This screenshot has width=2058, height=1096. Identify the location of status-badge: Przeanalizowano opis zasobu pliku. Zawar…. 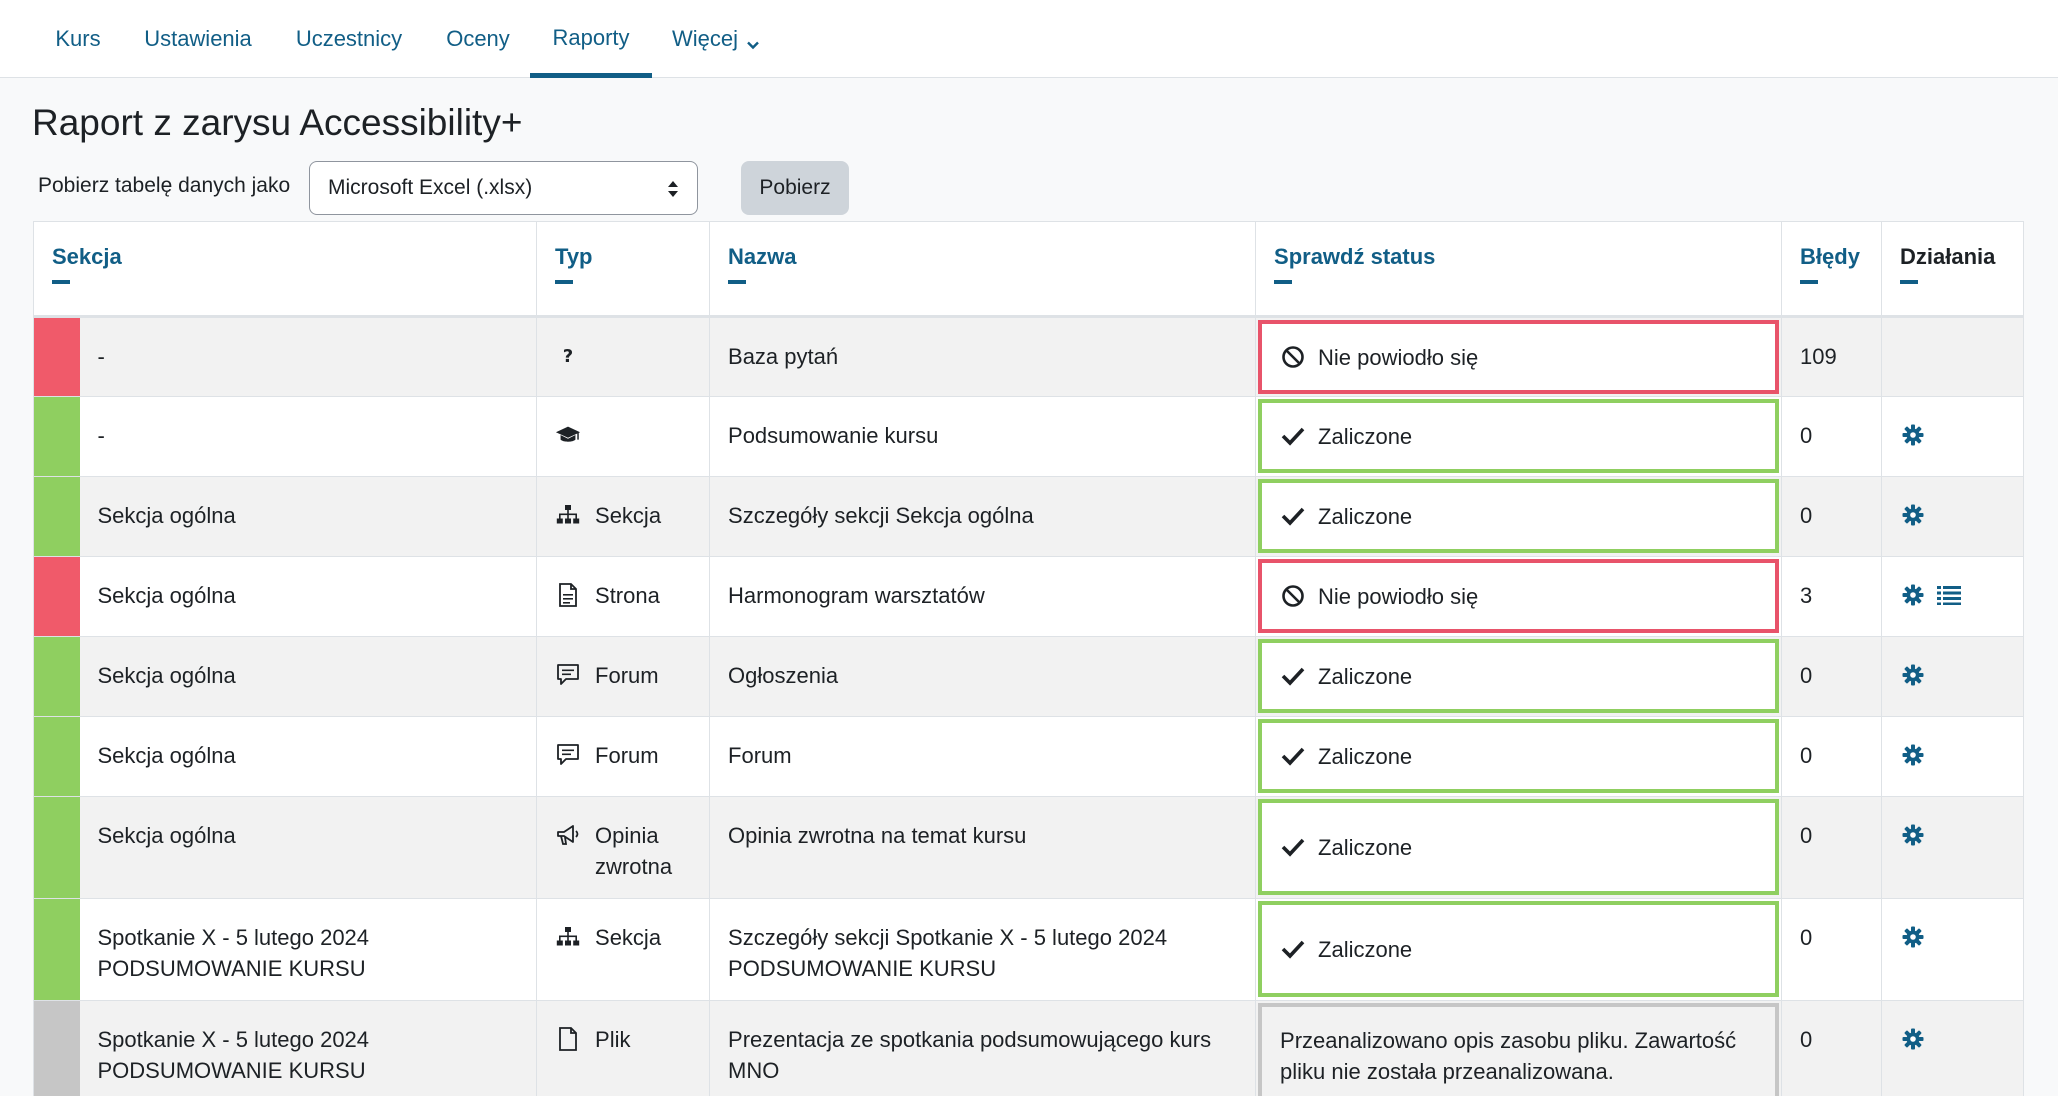
(1519, 1049).